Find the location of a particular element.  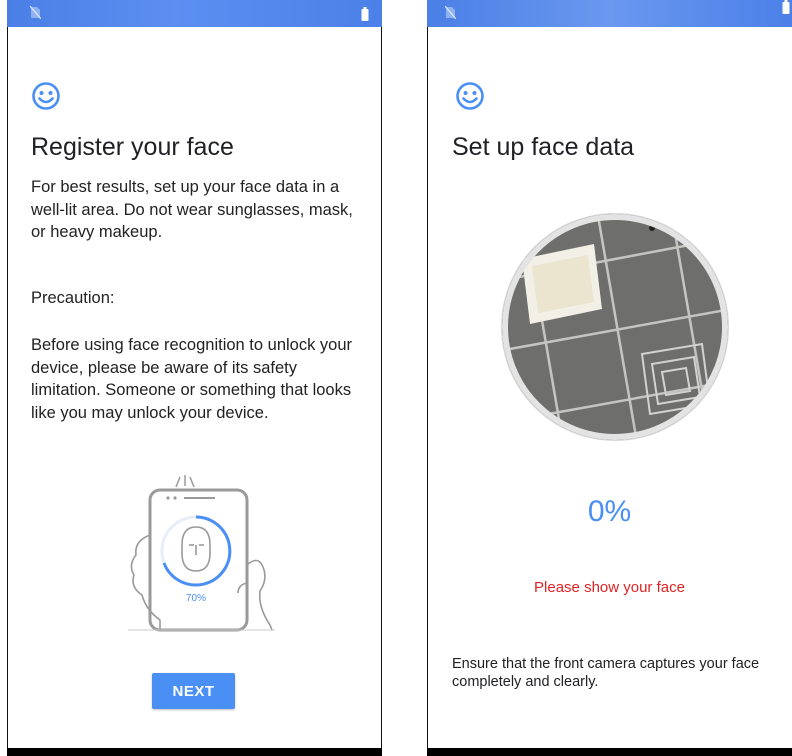

status-message: Please show your face is located at coordinates (609, 587).